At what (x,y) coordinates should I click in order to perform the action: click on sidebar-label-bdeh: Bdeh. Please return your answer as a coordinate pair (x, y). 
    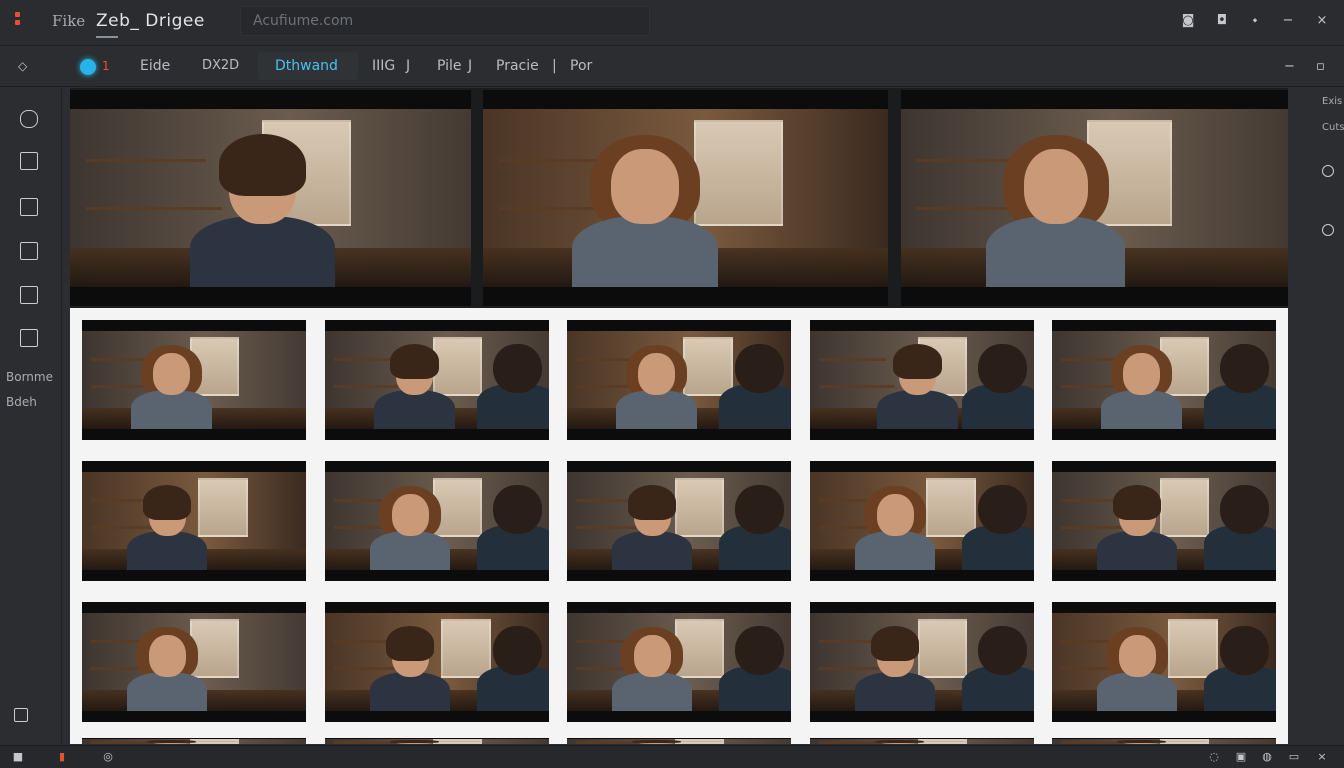
    Looking at the image, I should click on (21, 402).